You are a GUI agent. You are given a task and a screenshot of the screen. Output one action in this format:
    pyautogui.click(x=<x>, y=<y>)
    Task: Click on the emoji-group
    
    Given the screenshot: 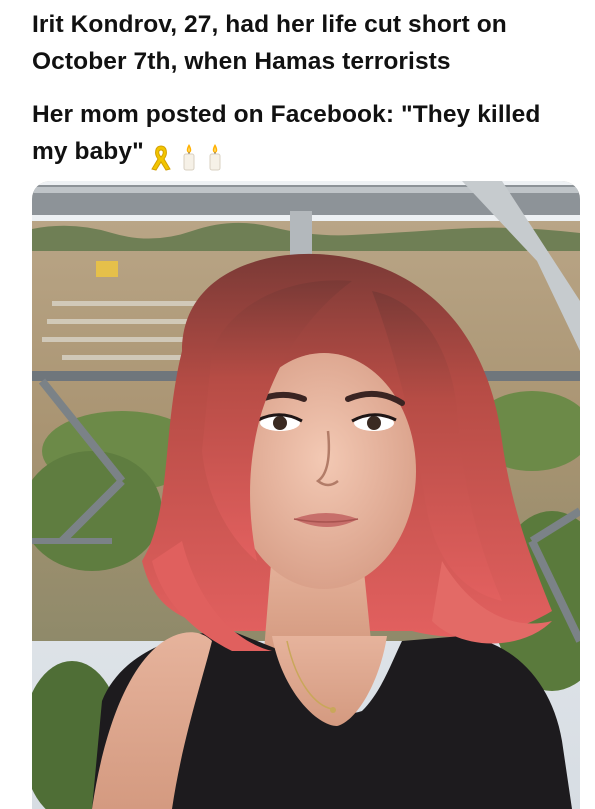 What is the action you would take?
    pyautogui.click(x=187, y=155)
    